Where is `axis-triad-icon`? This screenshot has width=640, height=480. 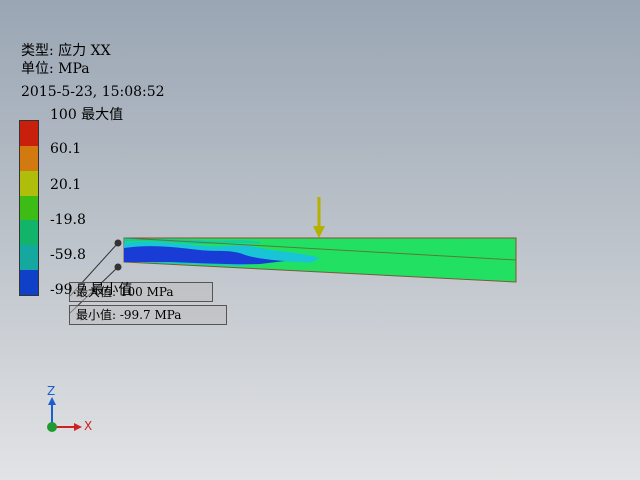 axis-triad-icon is located at coordinates (64, 414).